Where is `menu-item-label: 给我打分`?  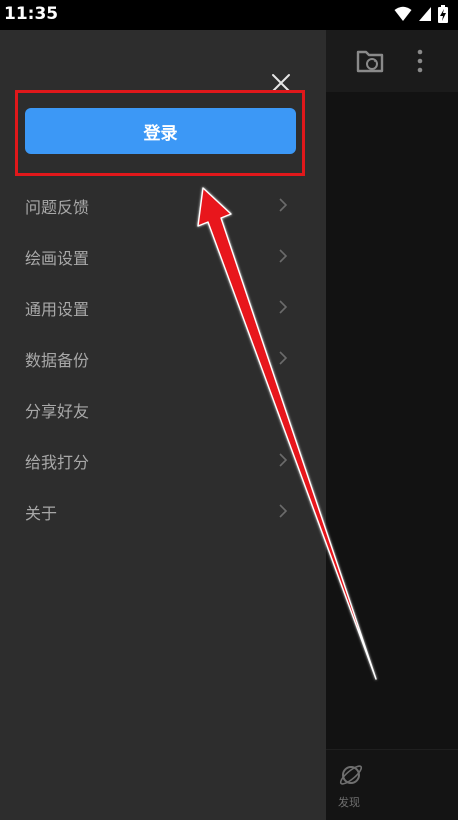 menu-item-label: 给我打分 is located at coordinates (57, 462).